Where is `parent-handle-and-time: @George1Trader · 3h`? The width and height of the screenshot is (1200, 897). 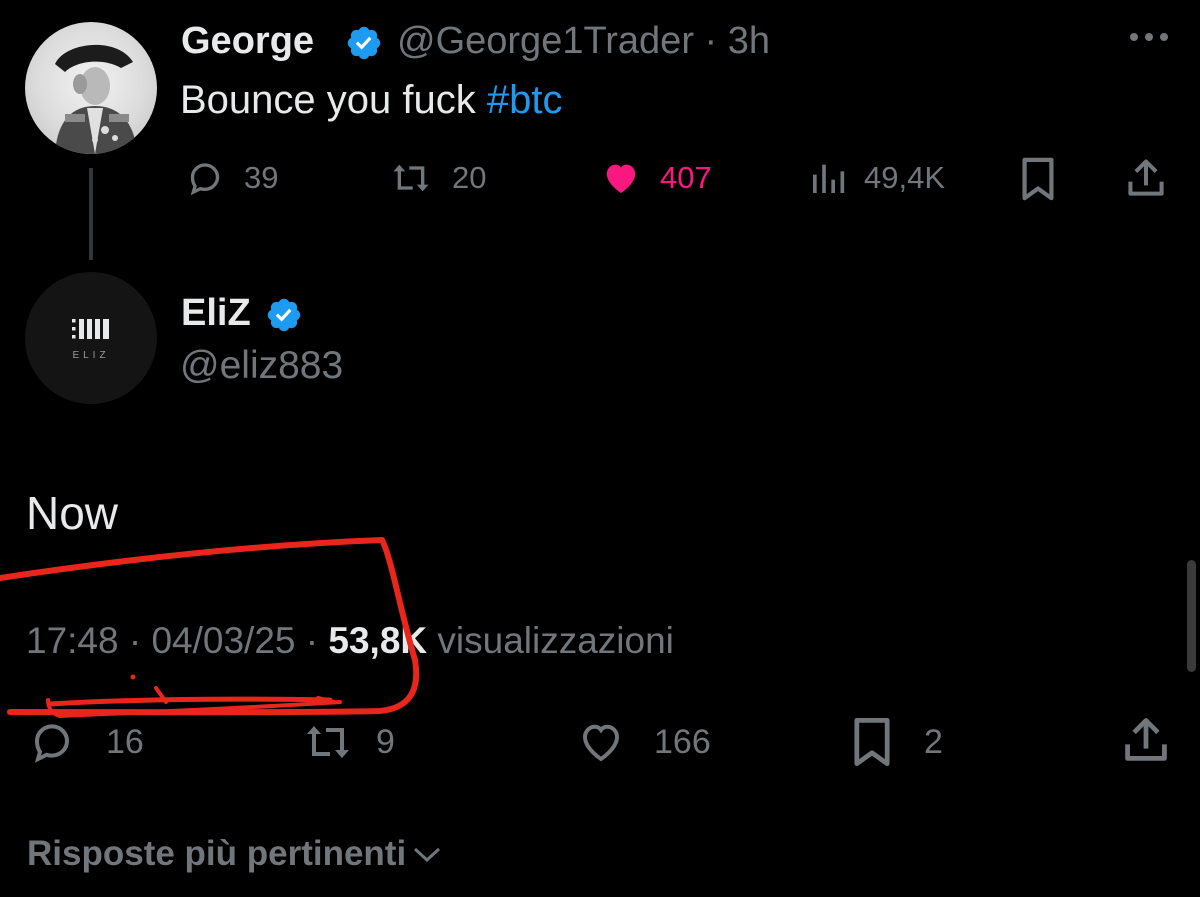 parent-handle-and-time: @George1Trader · 3h is located at coordinates (583, 41).